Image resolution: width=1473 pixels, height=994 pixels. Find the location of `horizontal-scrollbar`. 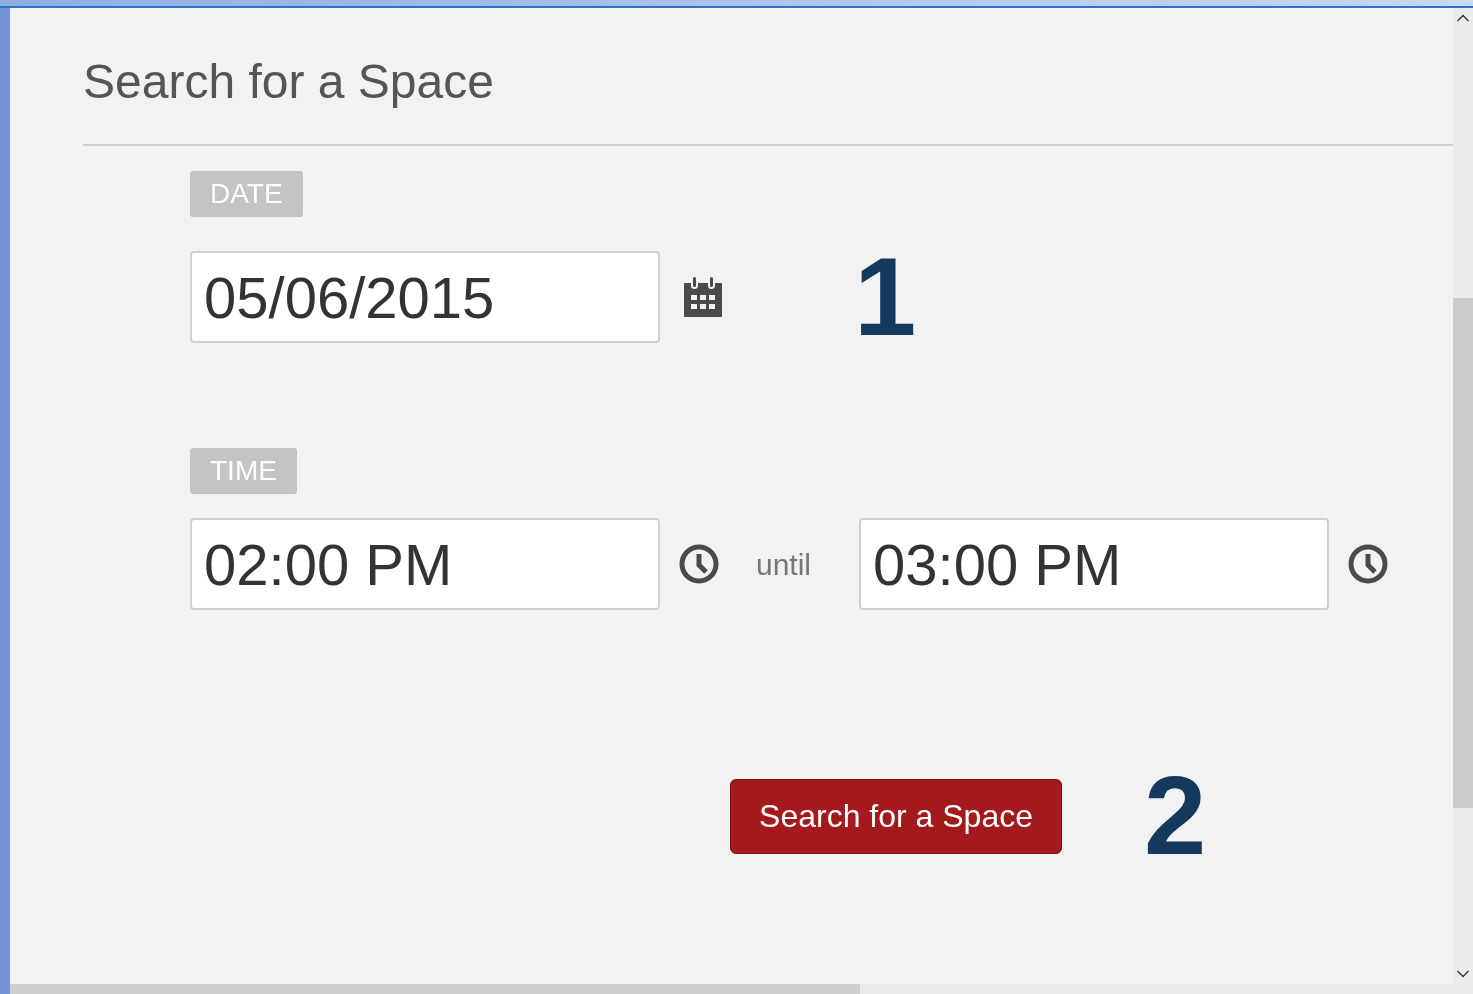

horizontal-scrollbar is located at coordinates (741, 989).